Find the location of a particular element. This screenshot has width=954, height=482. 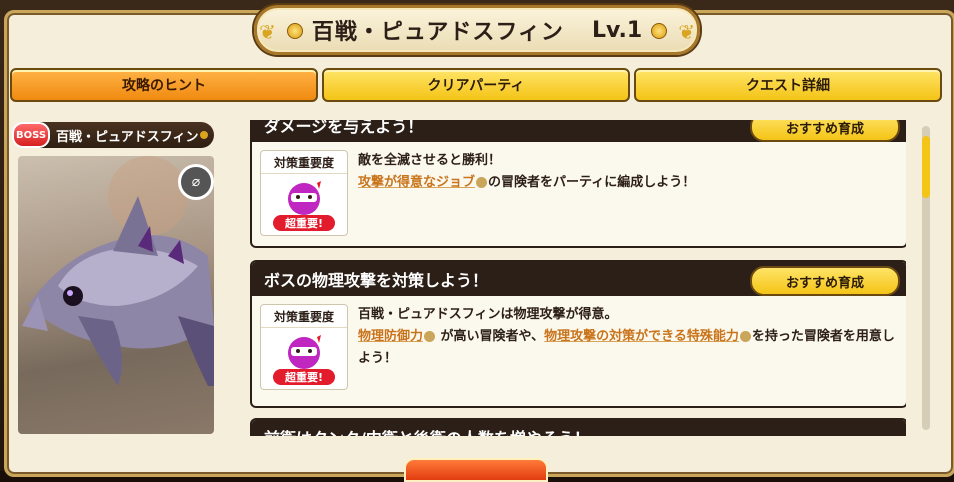

keyword-link: 物理攻撃の対策ができる特殊能力 is located at coordinates (641, 336).